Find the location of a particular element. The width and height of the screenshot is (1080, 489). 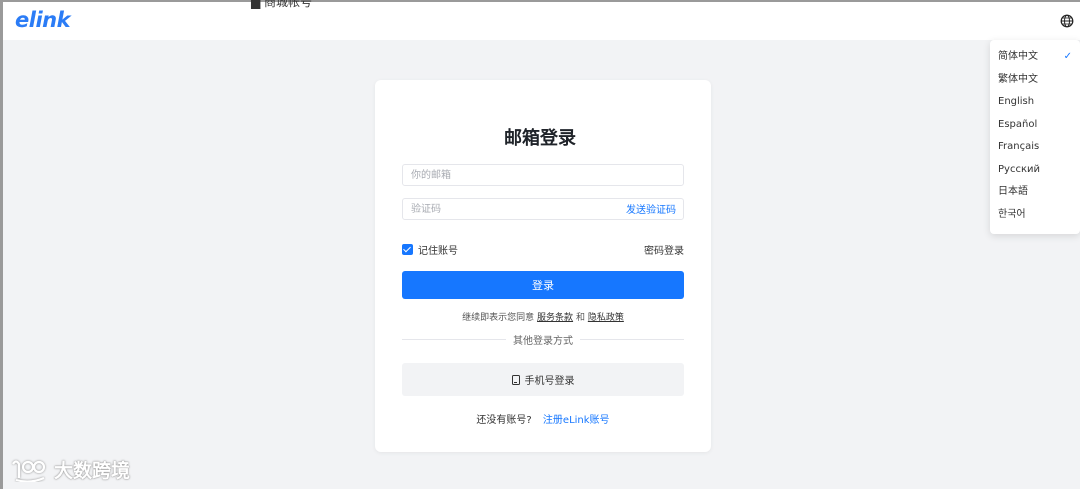

terms-and: 和 is located at coordinates (580, 318).